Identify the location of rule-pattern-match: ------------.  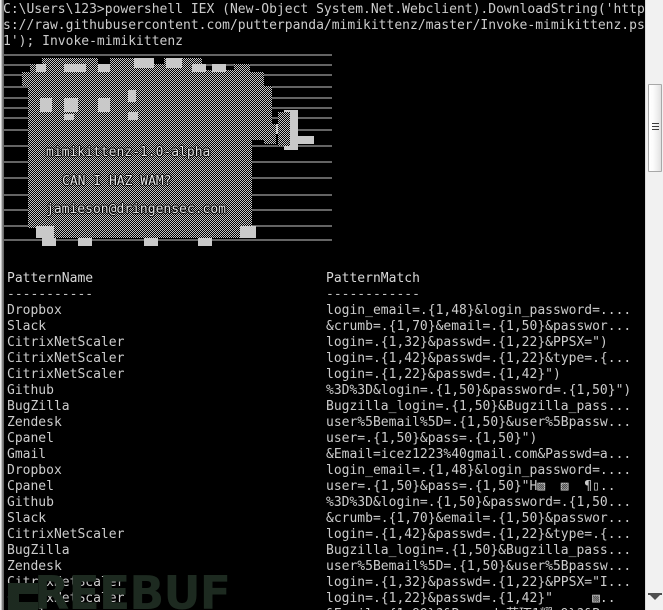
(373, 294).